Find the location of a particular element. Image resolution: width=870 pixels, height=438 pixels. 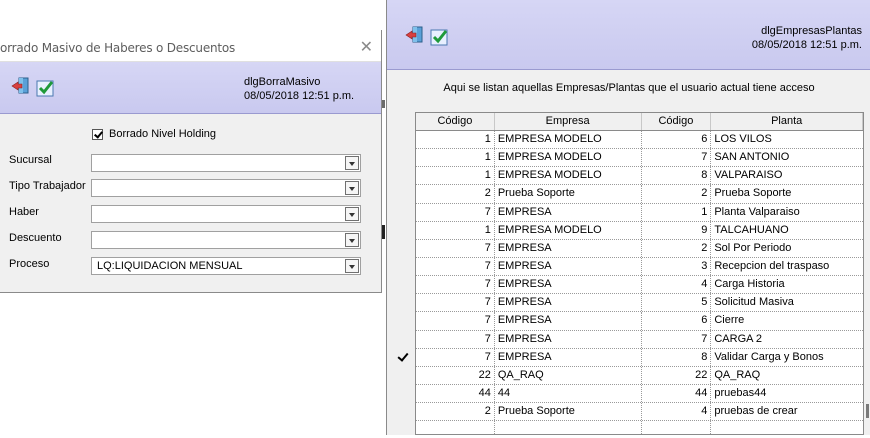

cell-planta: VALPARAISO is located at coordinates (787, 175).